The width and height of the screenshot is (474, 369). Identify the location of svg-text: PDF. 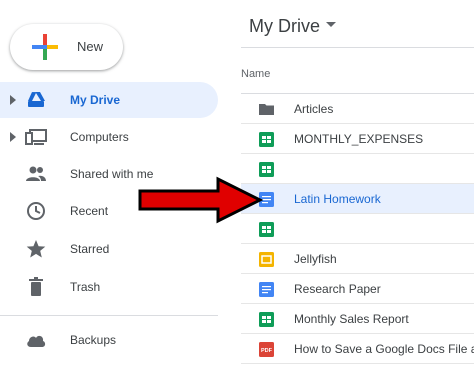
(267, 351).